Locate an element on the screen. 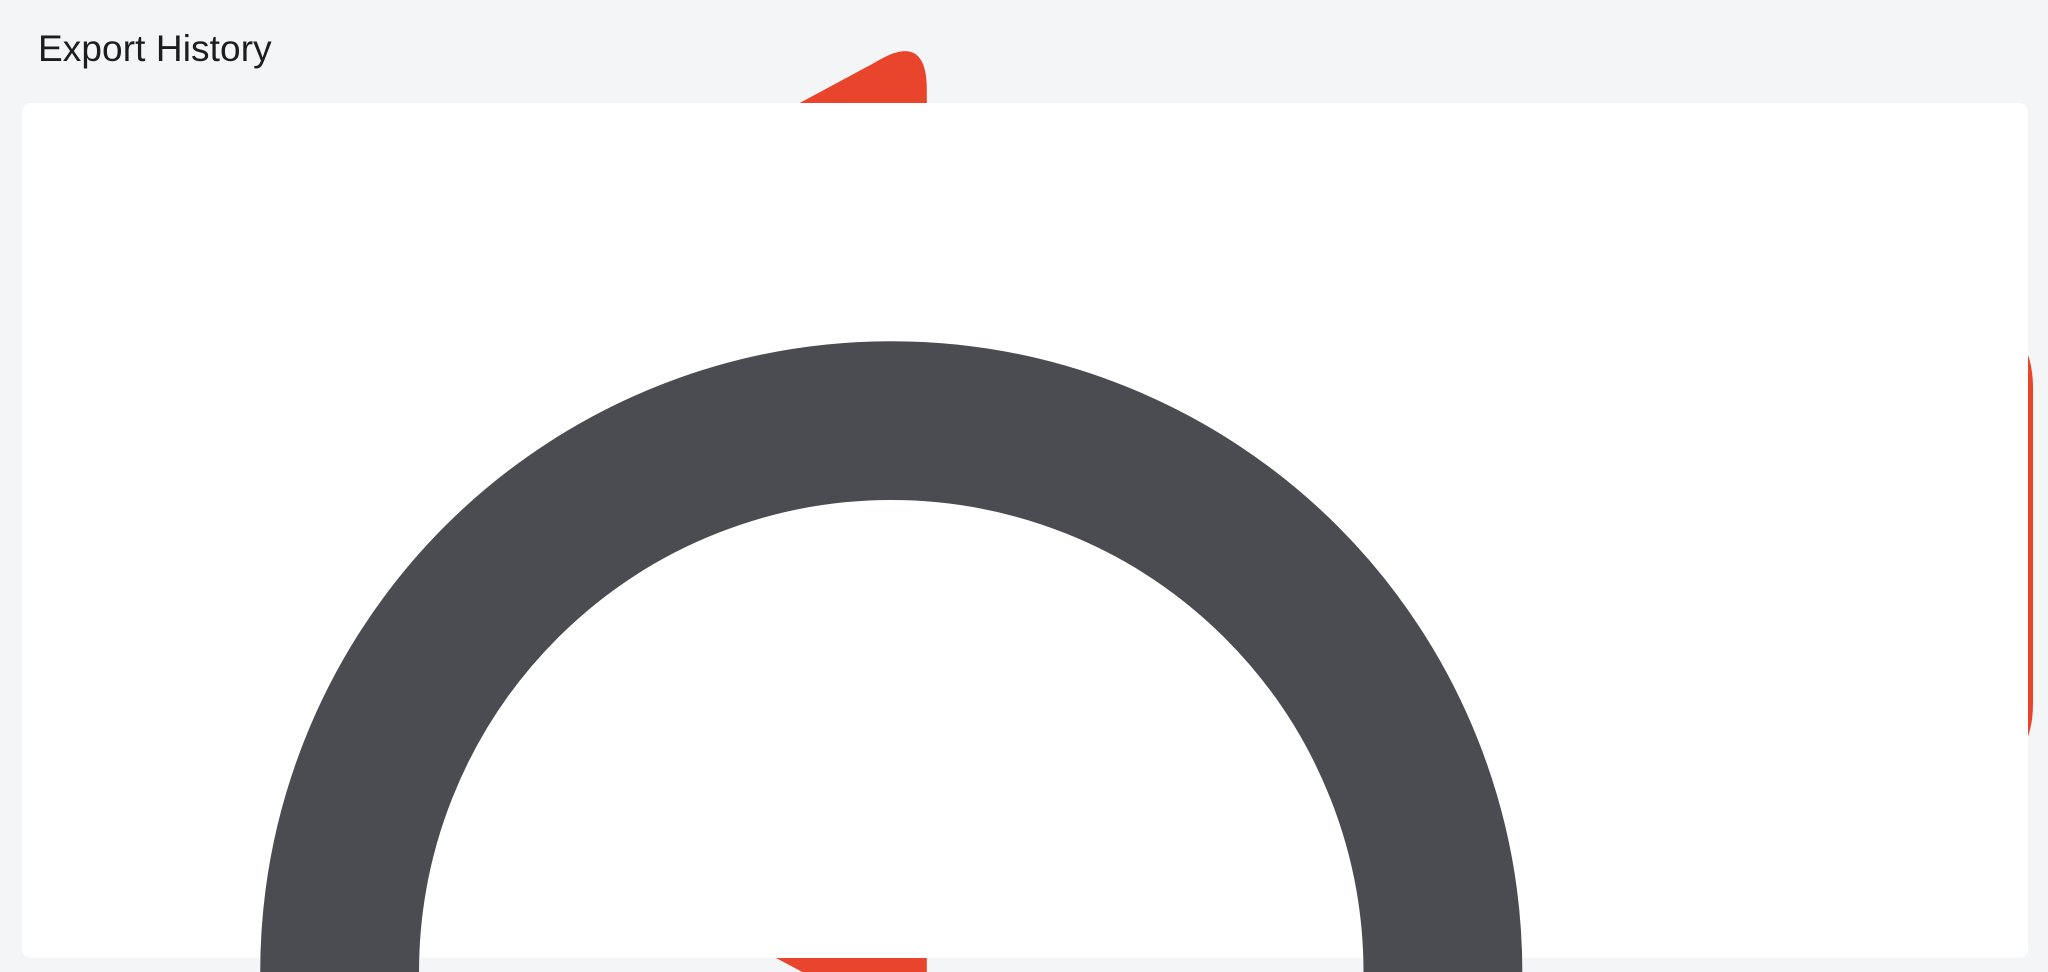 The image size is (2048, 972). page-title: Export History is located at coordinates (155, 48).